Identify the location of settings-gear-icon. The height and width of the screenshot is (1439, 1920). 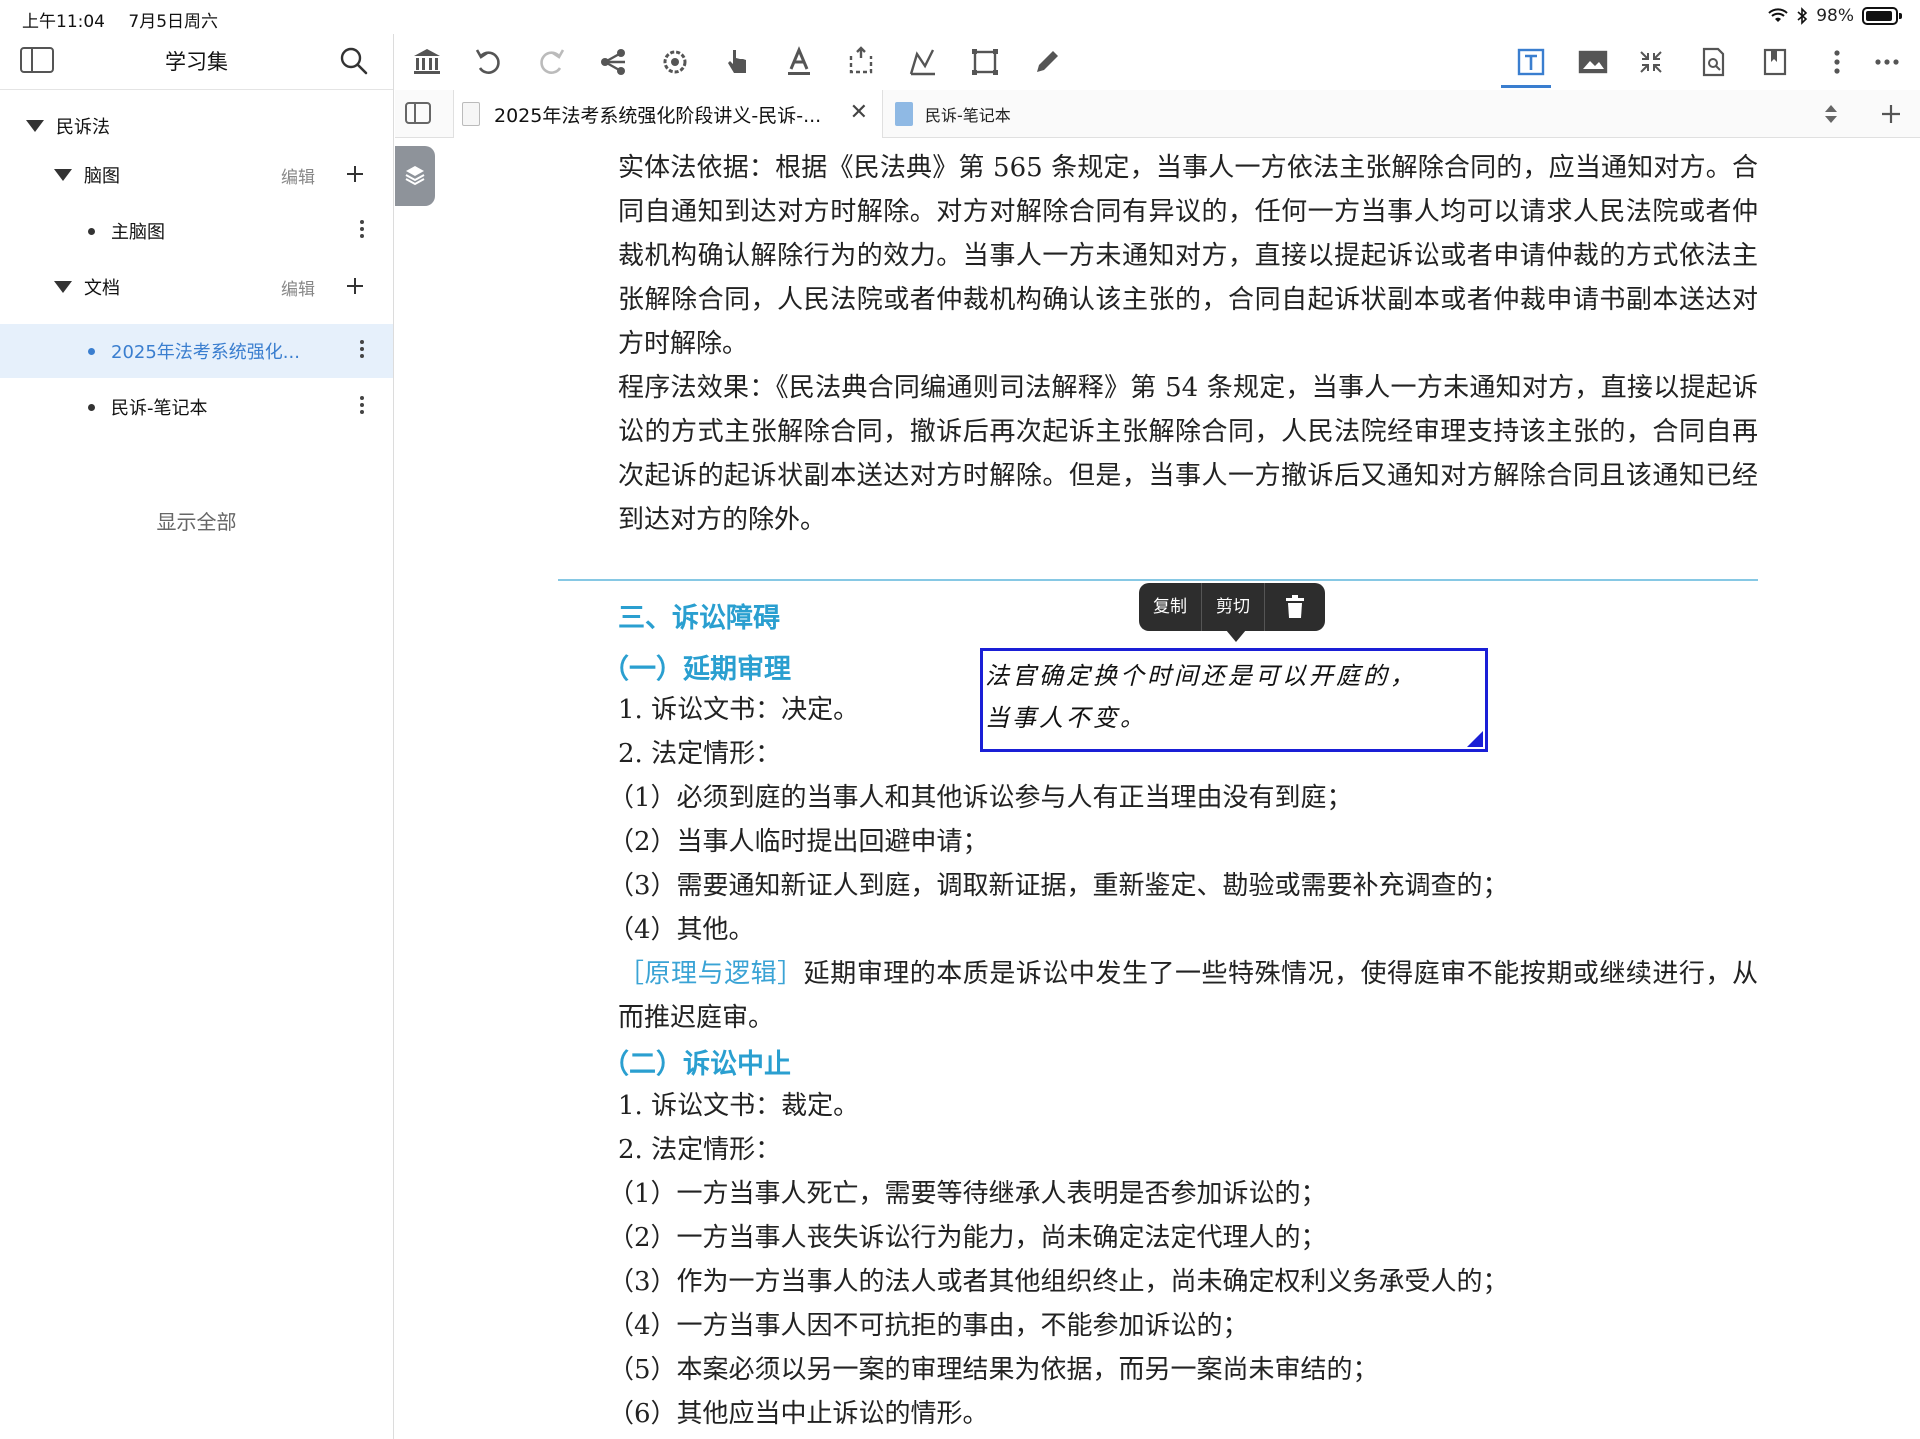
(675, 62).